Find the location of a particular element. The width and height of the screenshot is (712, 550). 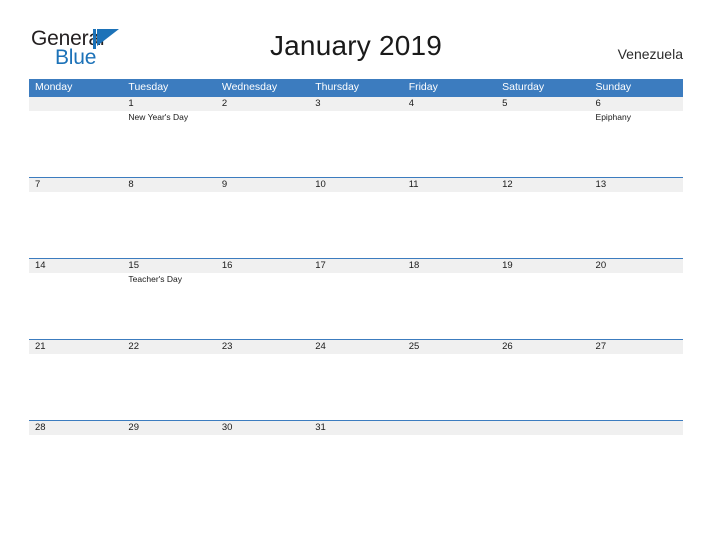

calendar-day-cell: 4 is located at coordinates (449, 137).